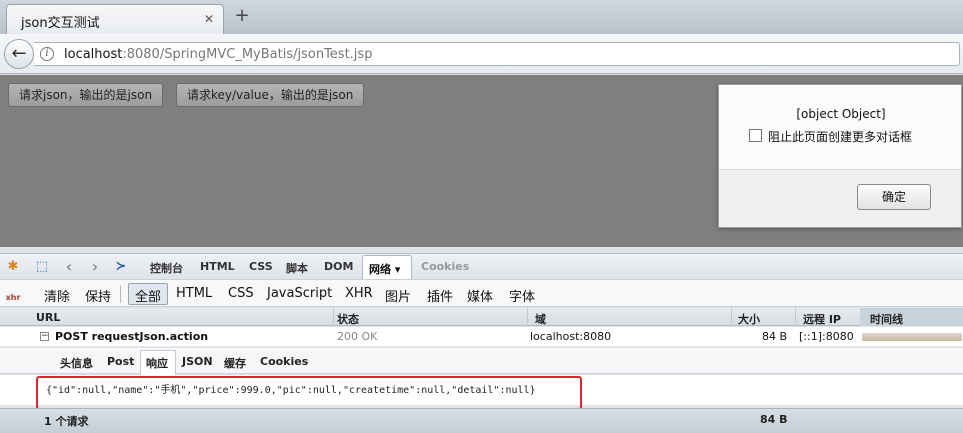  What do you see at coordinates (481, 361) in the screenshot?
I see `request-detail-tabs: 头信息 Post 响应 JSON 缓存 Cookies` at bounding box center [481, 361].